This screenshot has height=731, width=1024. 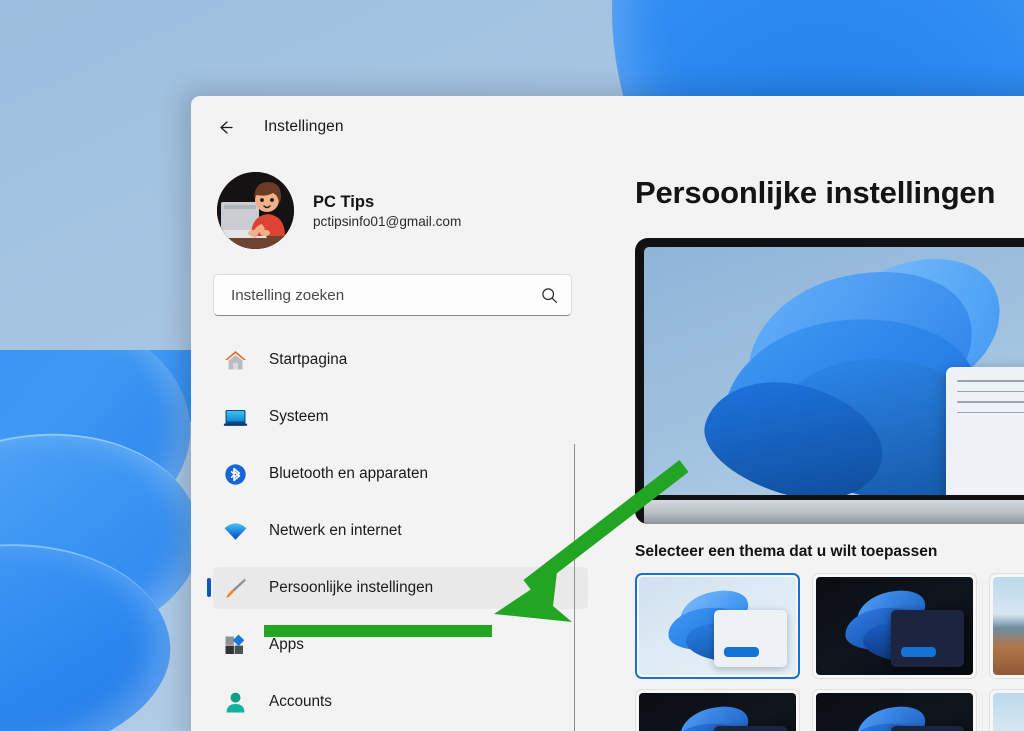 I want to click on theme-tile-flow, so click(x=1006, y=710).